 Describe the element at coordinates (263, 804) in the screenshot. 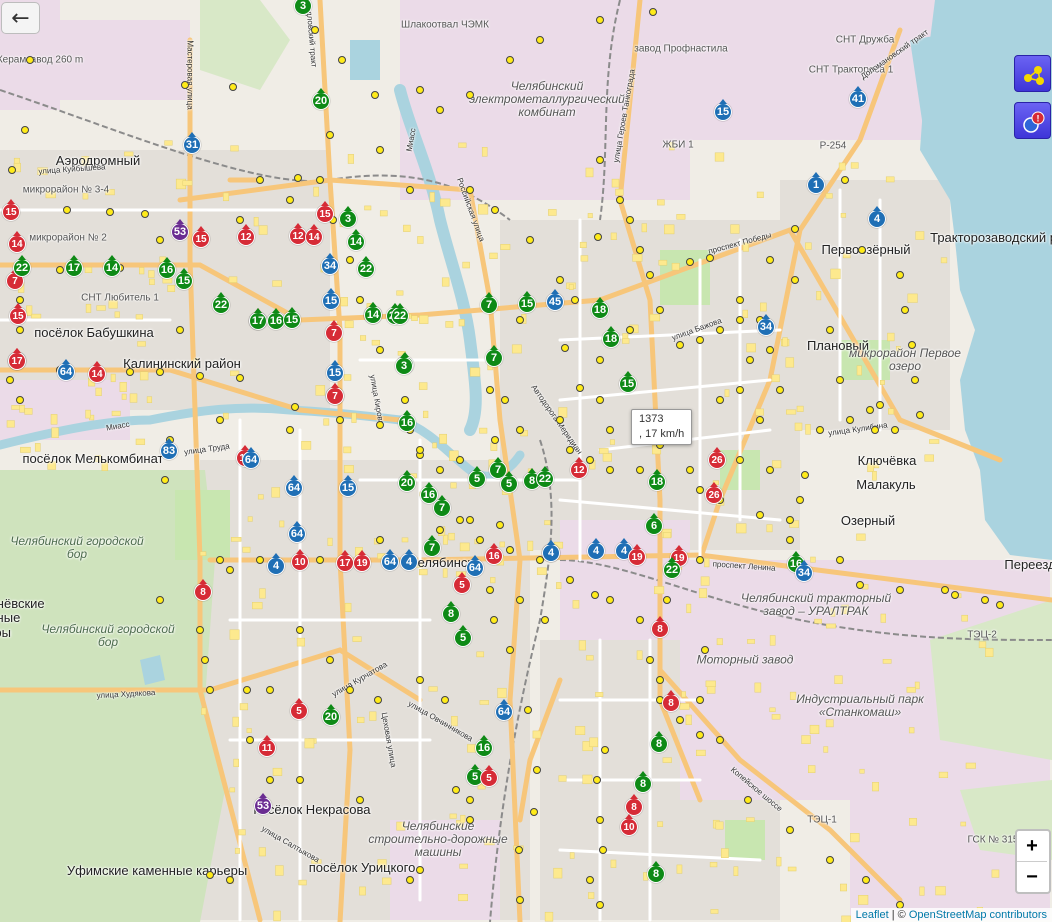

I see `vehicle-marker-minibus: 53` at that location.